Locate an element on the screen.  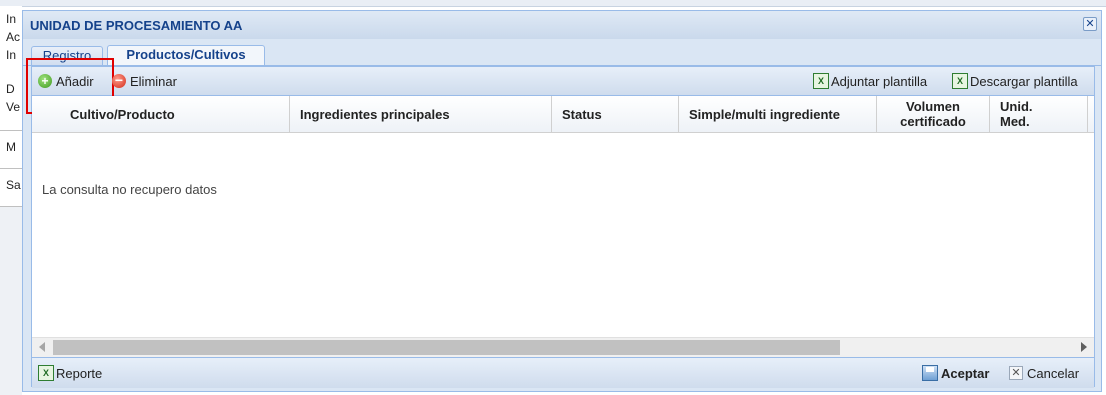
accept-button: Aceptar is located at coordinates (955, 373).